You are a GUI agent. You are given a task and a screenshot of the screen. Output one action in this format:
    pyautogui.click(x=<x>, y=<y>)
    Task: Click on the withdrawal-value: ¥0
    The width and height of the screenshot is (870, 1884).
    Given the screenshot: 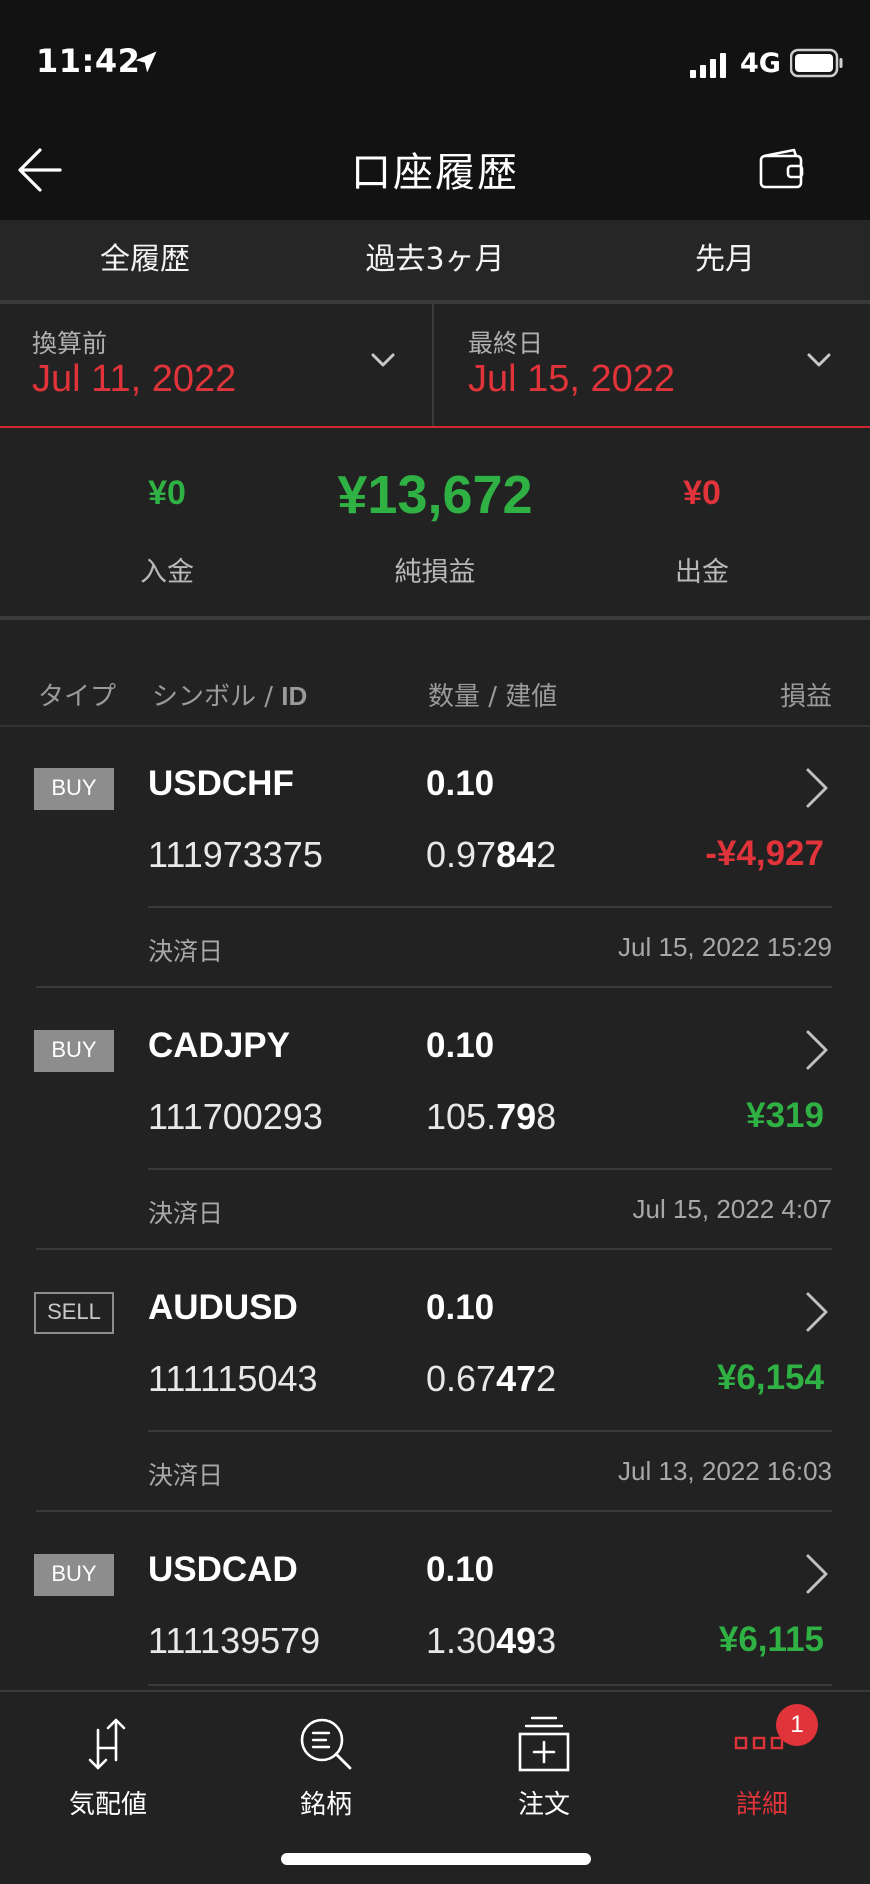 What is the action you would take?
    pyautogui.click(x=702, y=493)
    